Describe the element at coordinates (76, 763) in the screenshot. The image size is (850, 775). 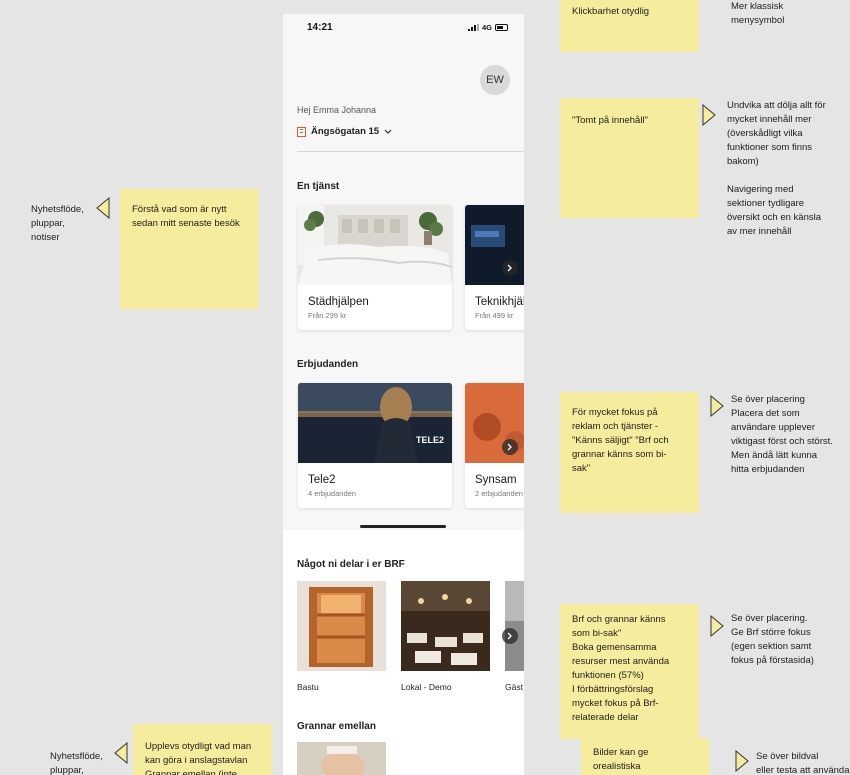
I see `note-board: Nyhetsflöde, pluppar,` at that location.